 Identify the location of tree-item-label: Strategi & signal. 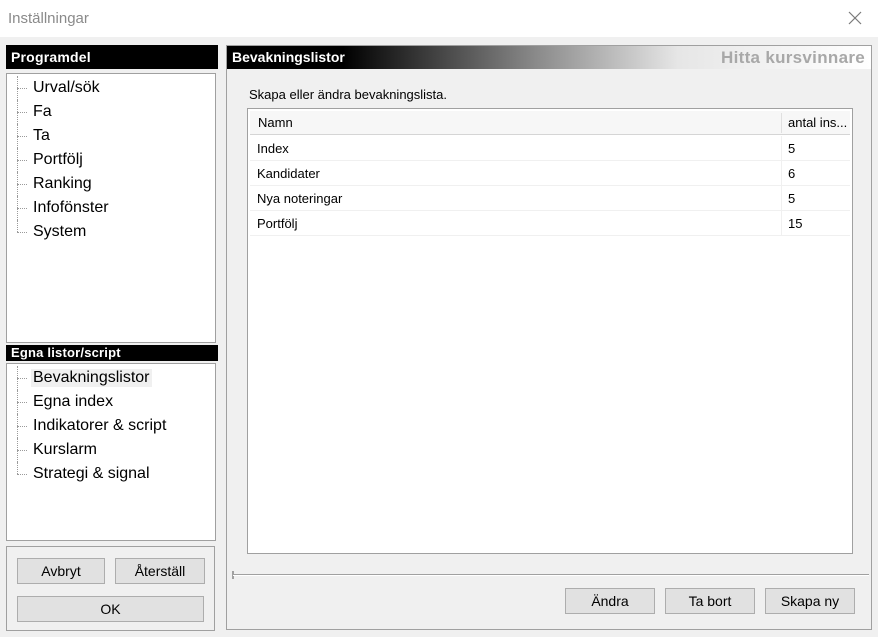
(91, 473).